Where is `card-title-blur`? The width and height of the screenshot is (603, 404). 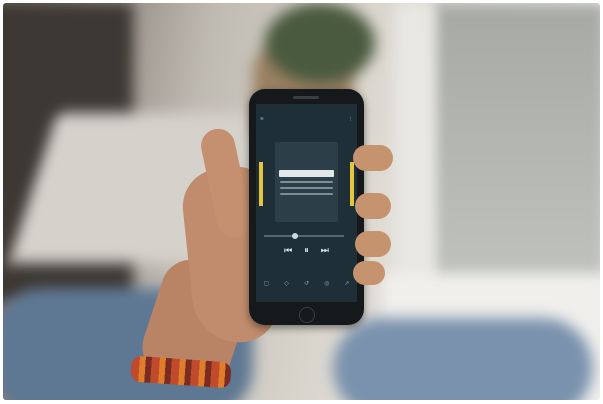 card-title-blur is located at coordinates (306, 155).